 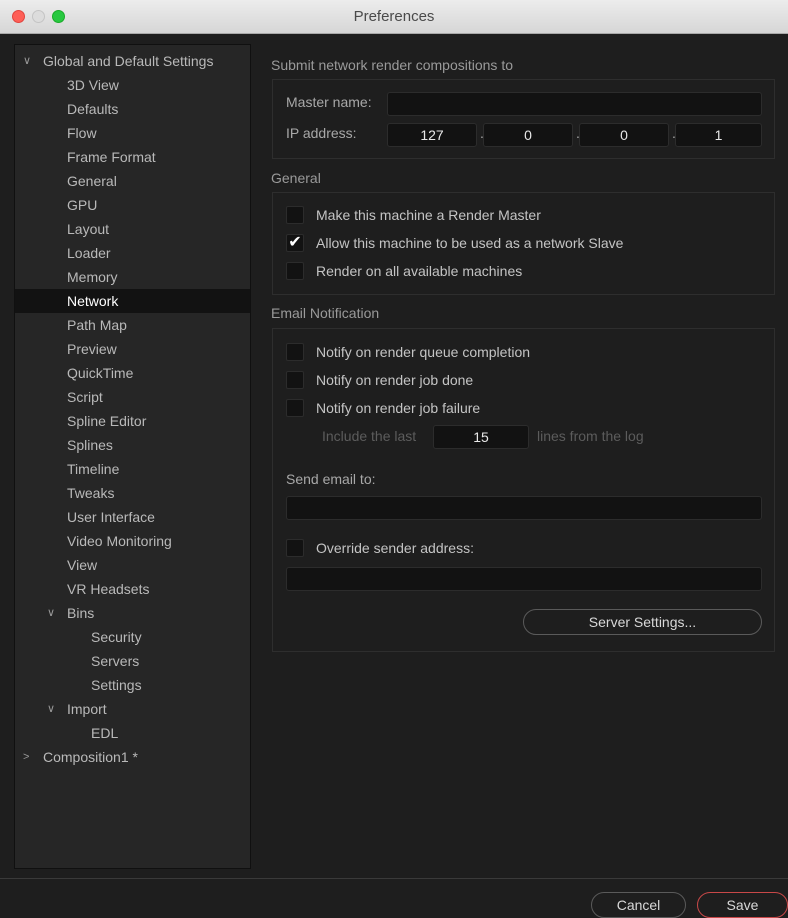 I want to click on send-email-to-input, so click(x=524, y=508).